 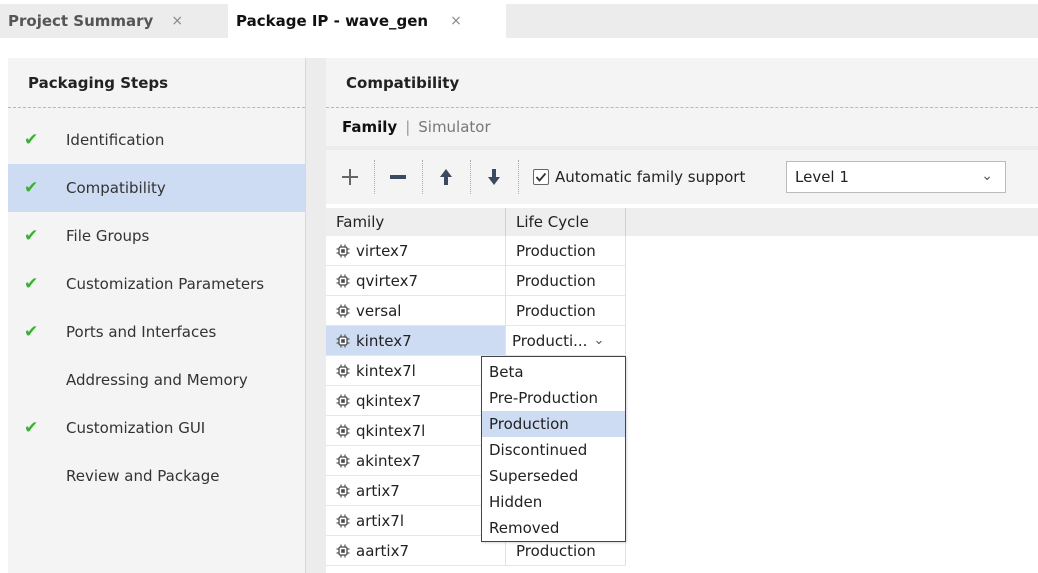 I want to click on step-customization-gui: ✔ Customization GUI, so click(x=156, y=428).